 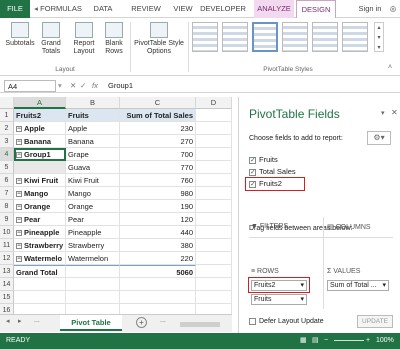 I want to click on column-header-b: B, so click(x=93, y=103).